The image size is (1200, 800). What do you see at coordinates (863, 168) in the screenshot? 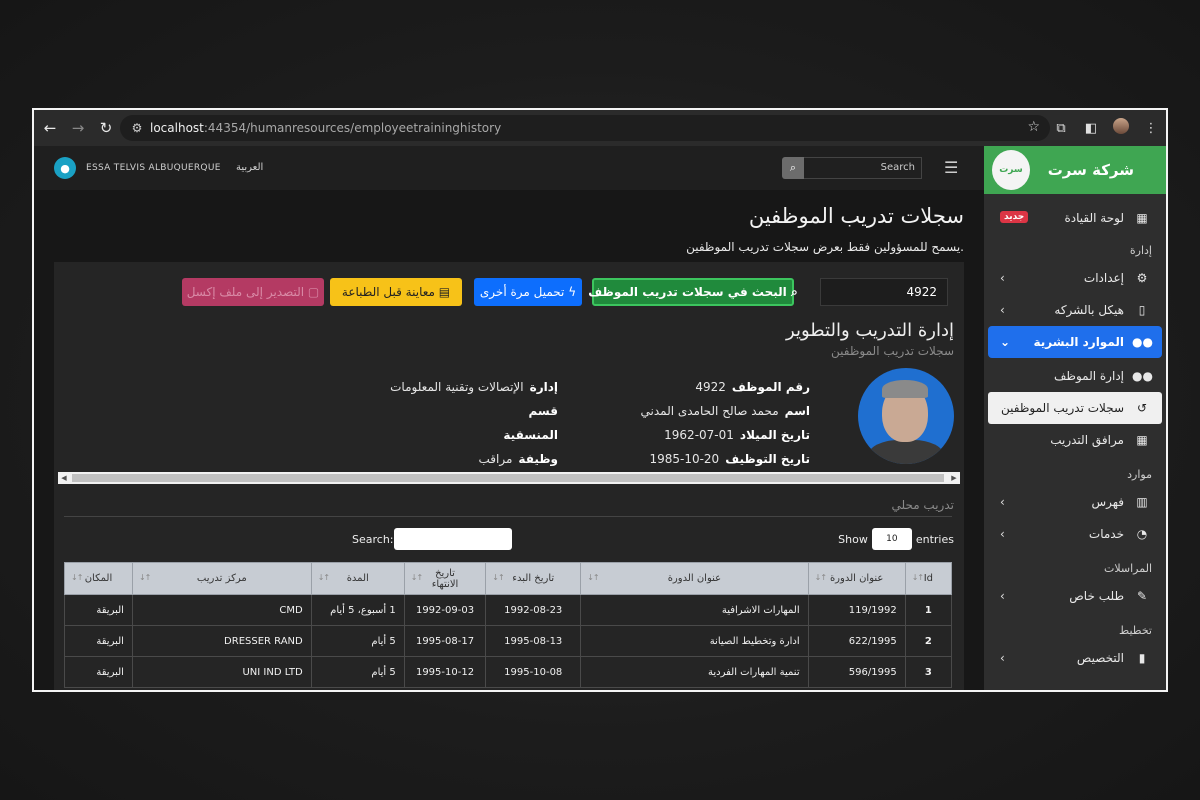
I see `top-search-input: Search` at bounding box center [863, 168].